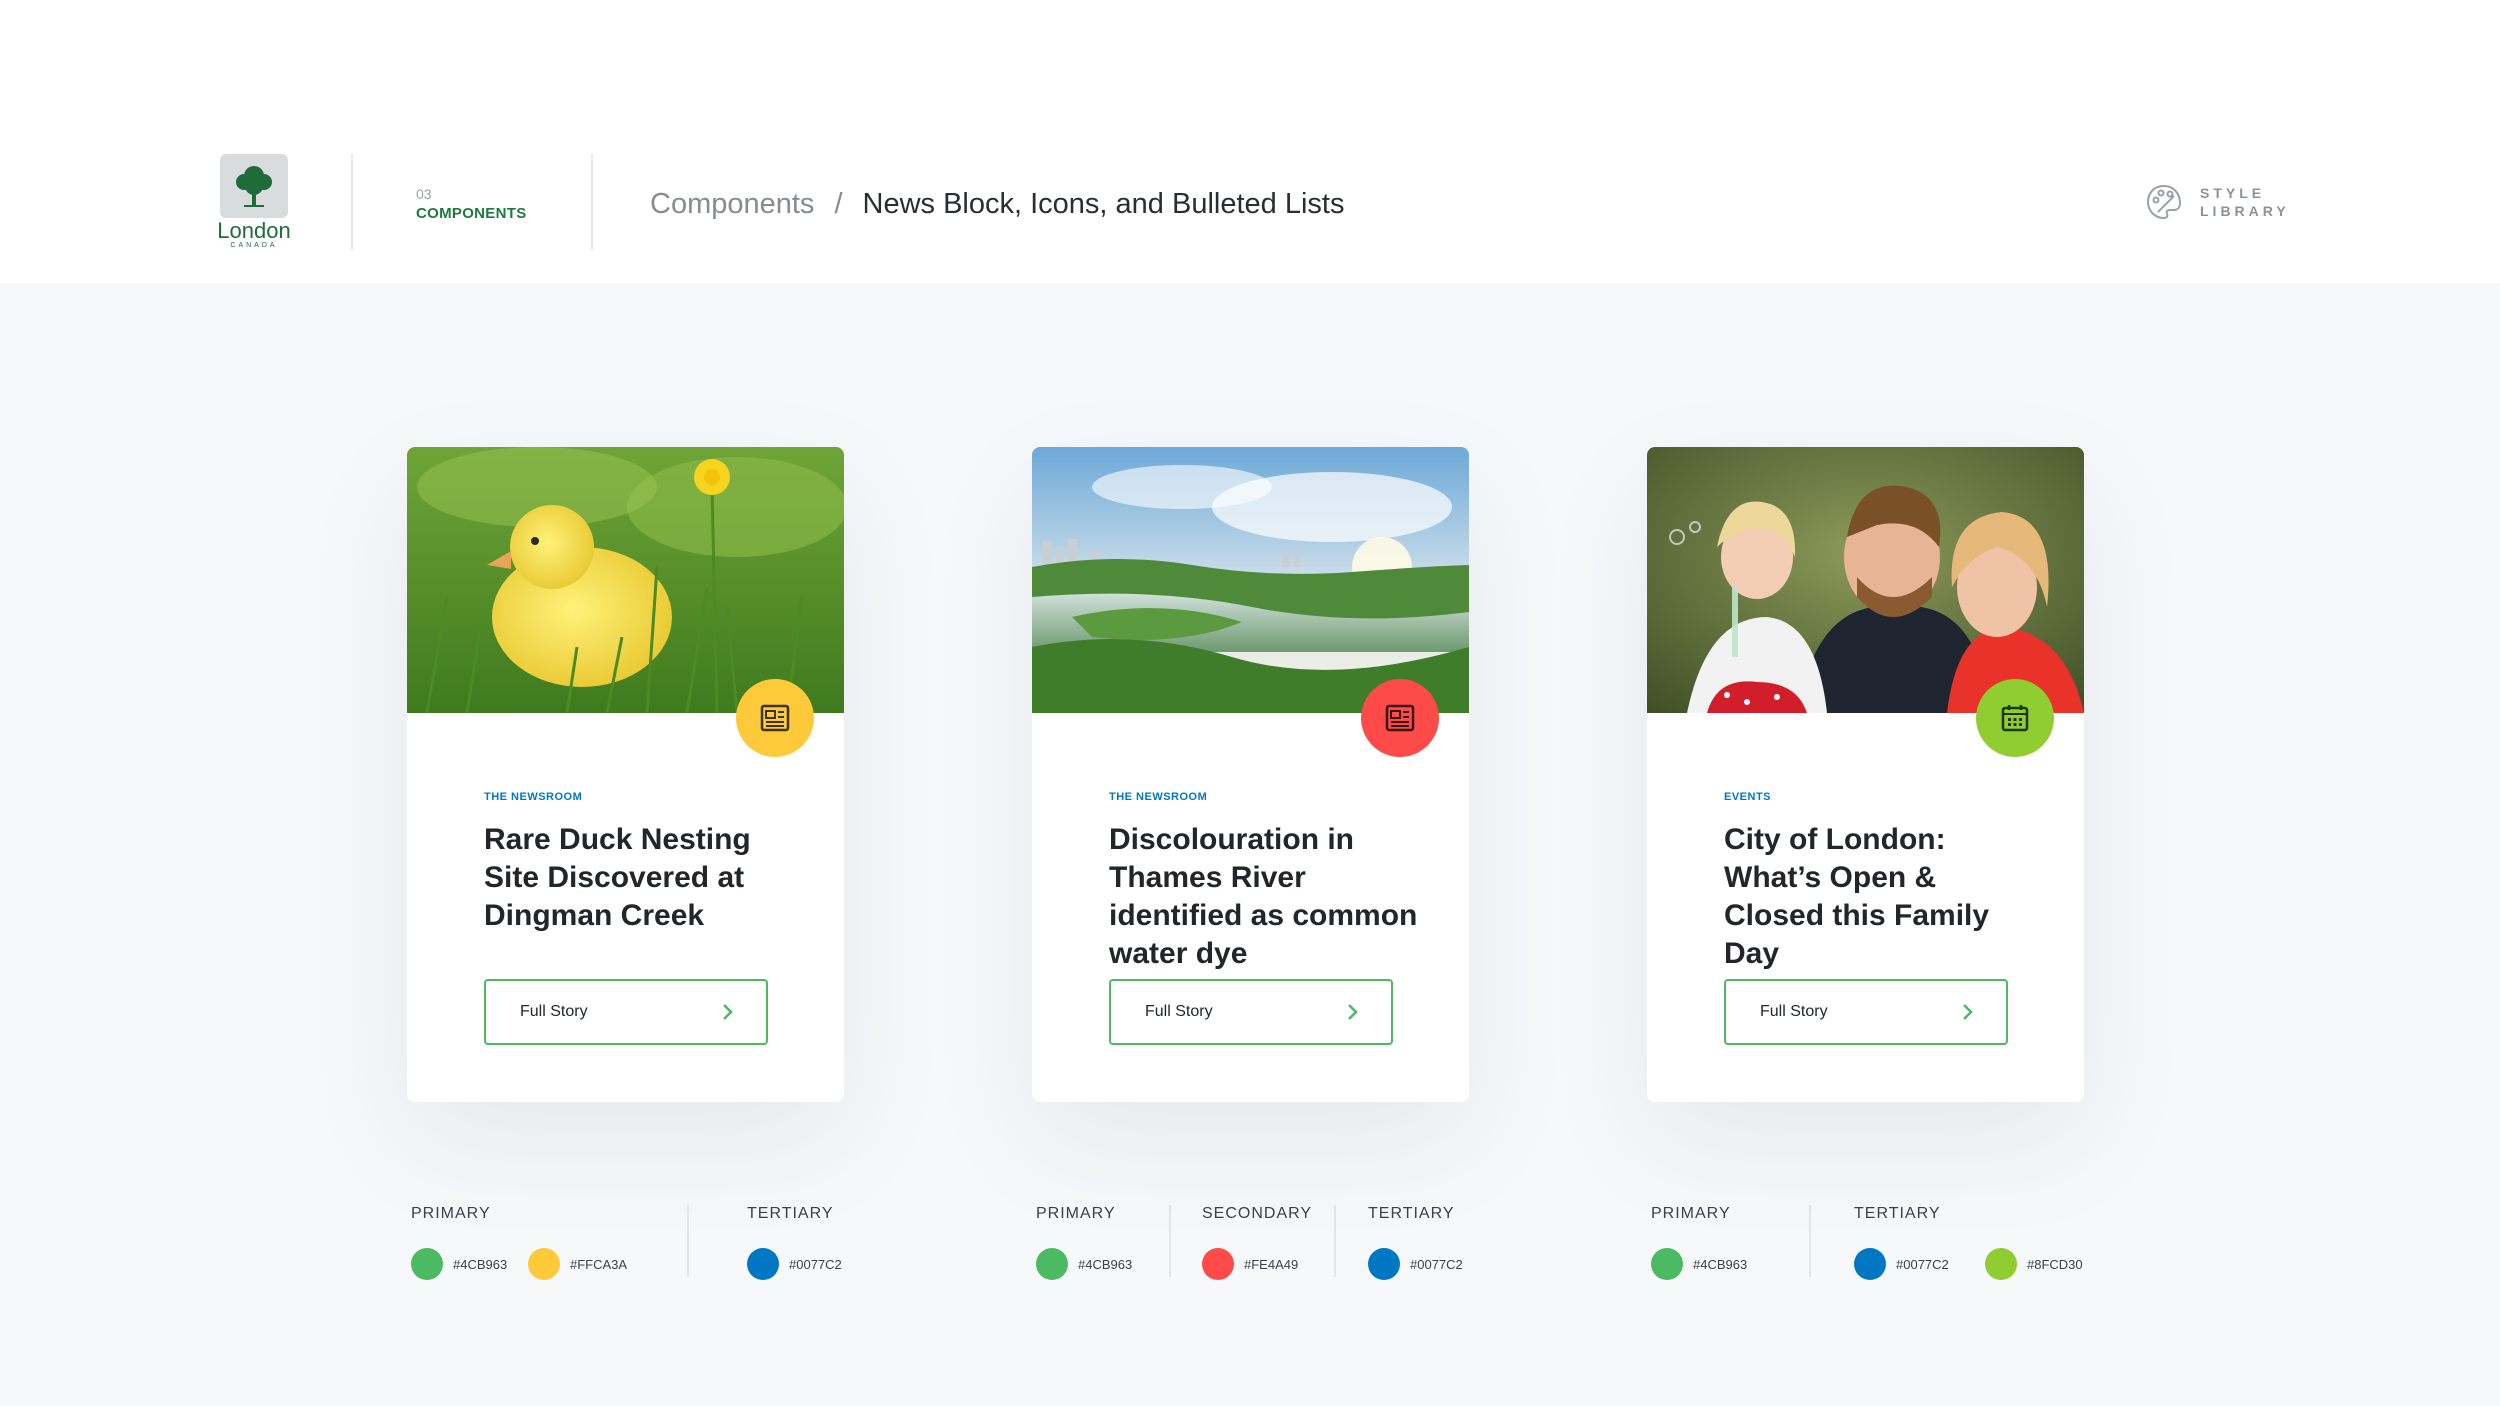 This screenshot has height=1406, width=2500. I want to click on card-category: EVENTS, so click(1747, 797).